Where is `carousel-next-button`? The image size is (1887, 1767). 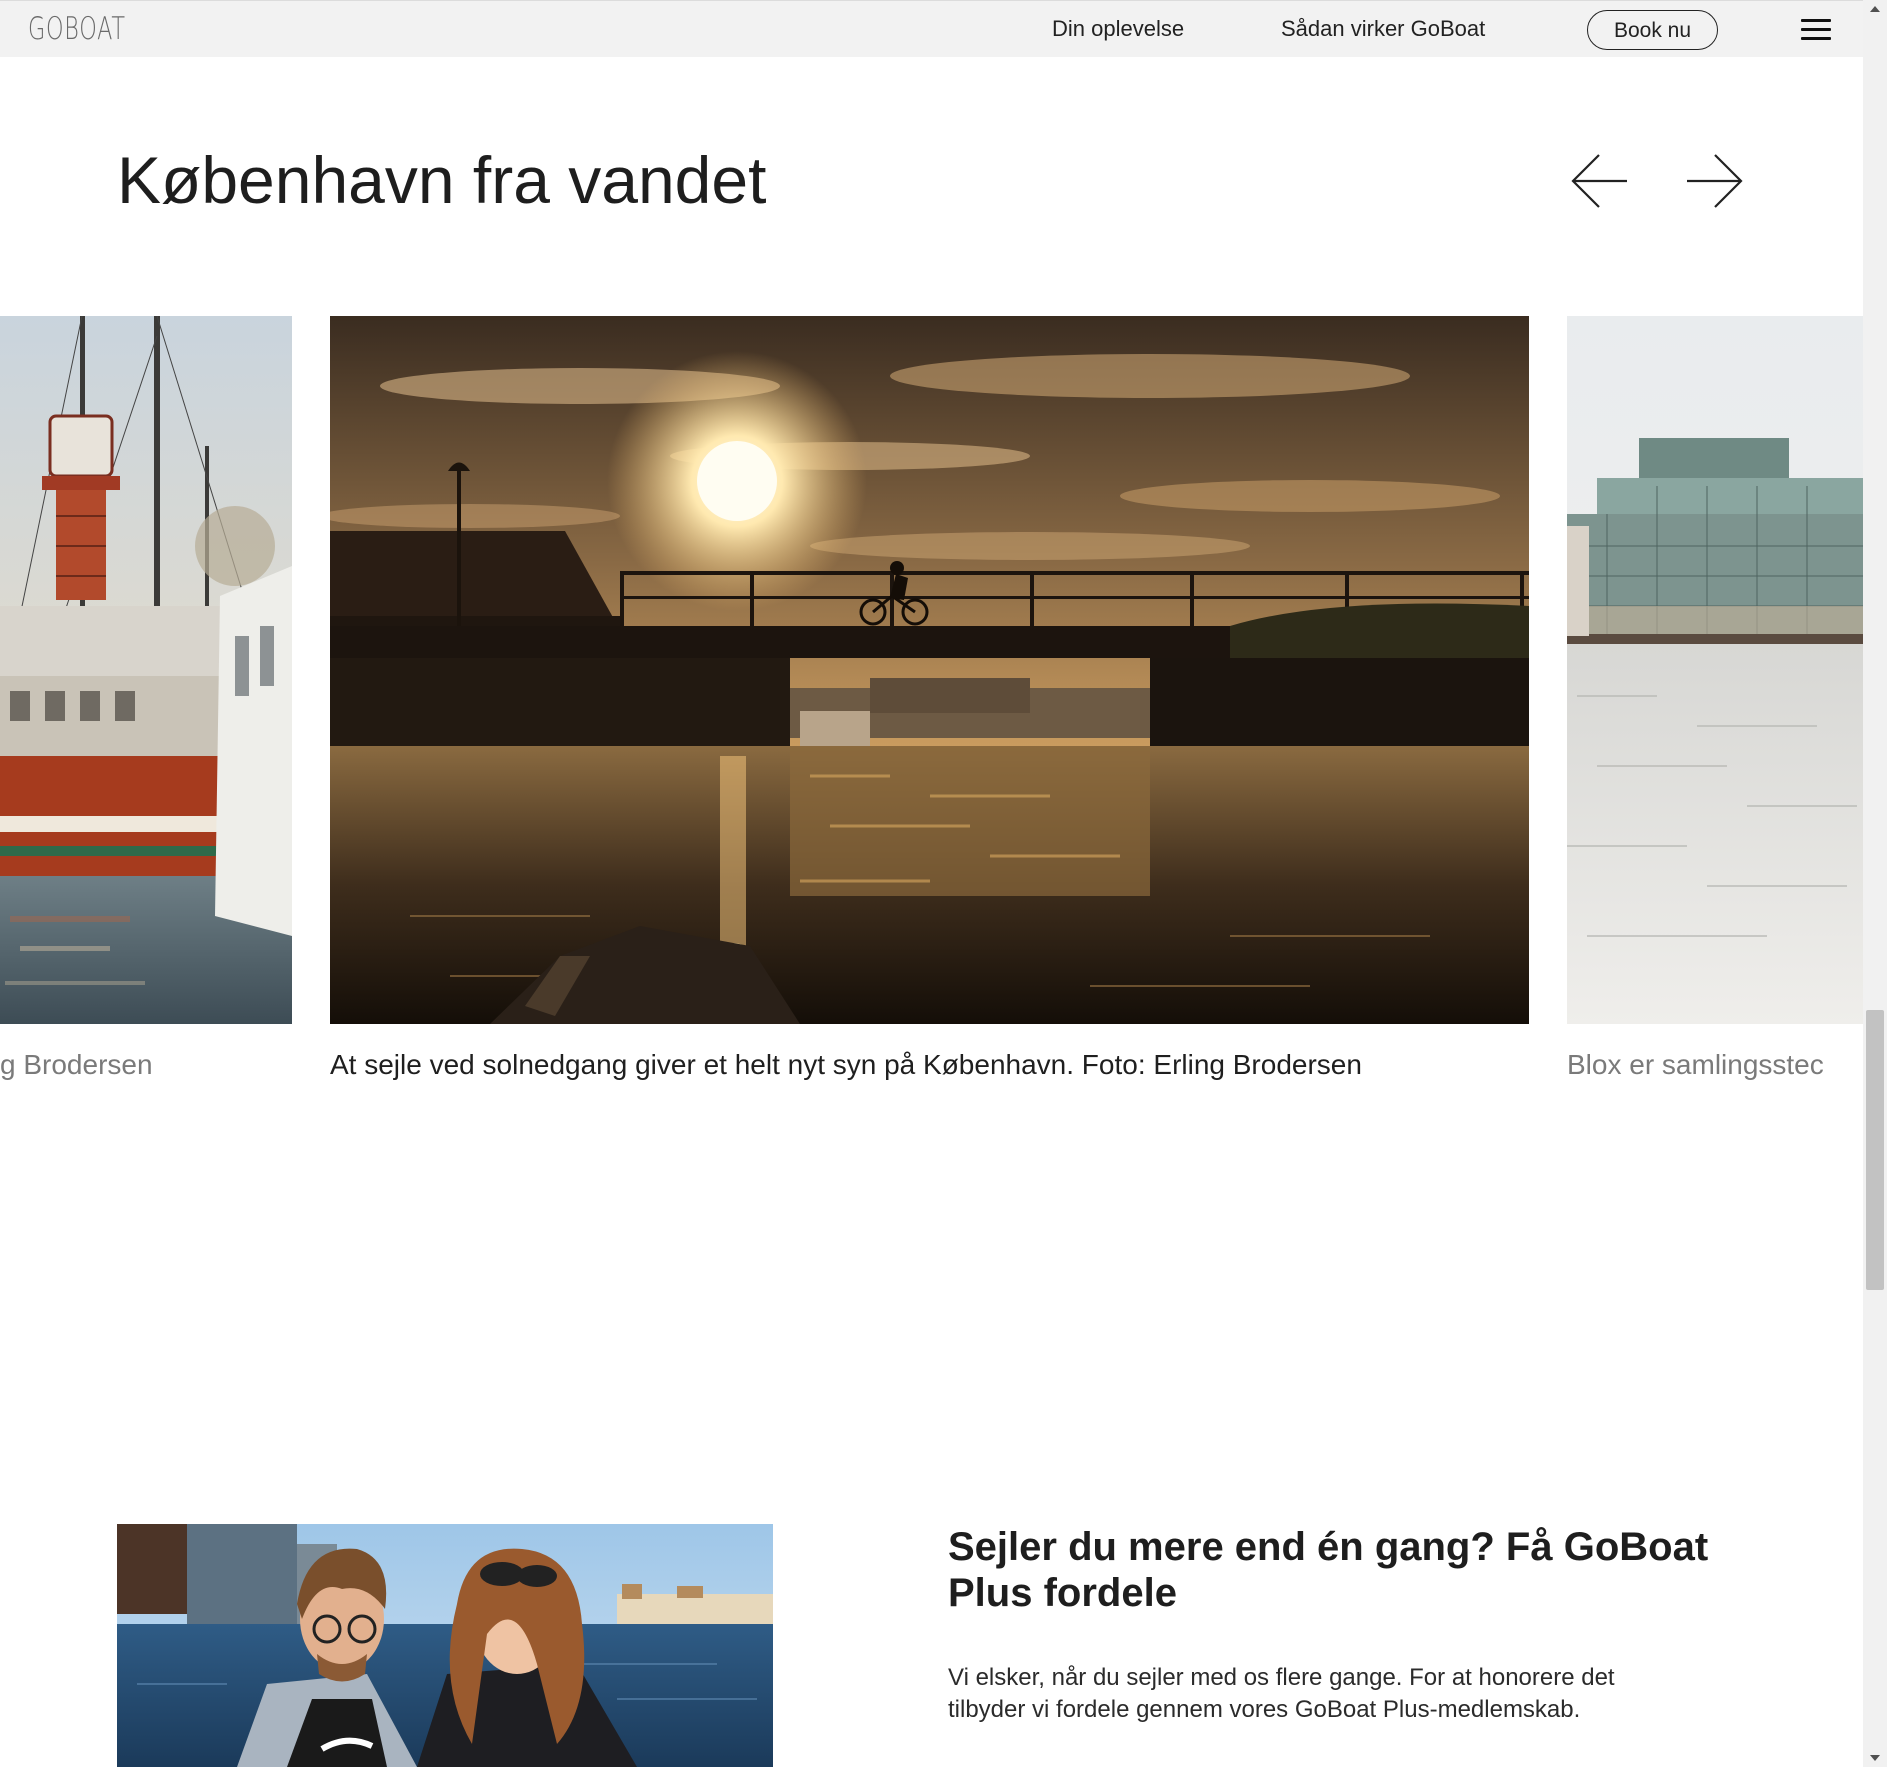 carousel-next-button is located at coordinates (1714, 181).